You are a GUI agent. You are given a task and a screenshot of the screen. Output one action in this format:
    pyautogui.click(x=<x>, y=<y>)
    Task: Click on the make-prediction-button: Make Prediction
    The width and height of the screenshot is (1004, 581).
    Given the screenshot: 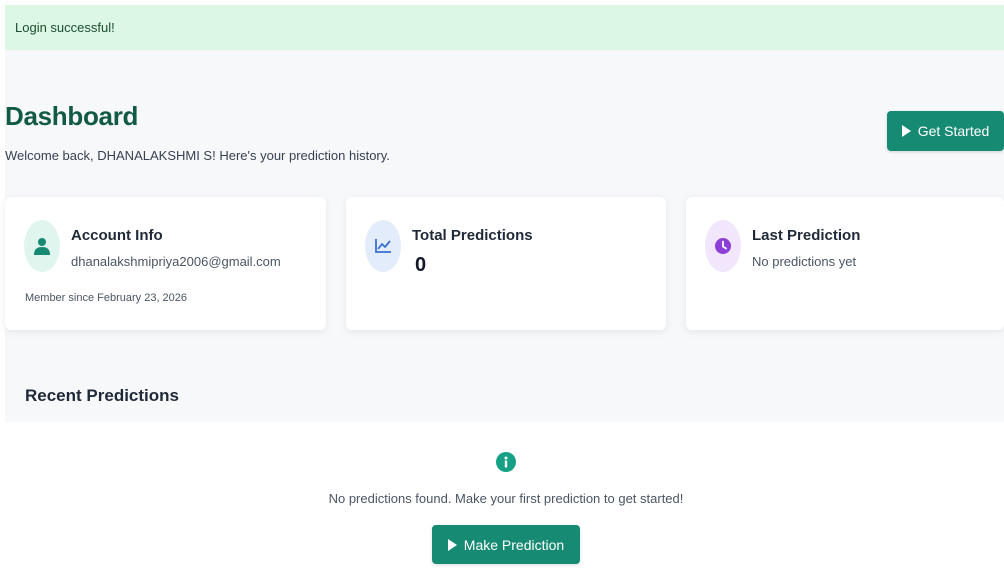 What is the action you would take?
    pyautogui.click(x=506, y=544)
    